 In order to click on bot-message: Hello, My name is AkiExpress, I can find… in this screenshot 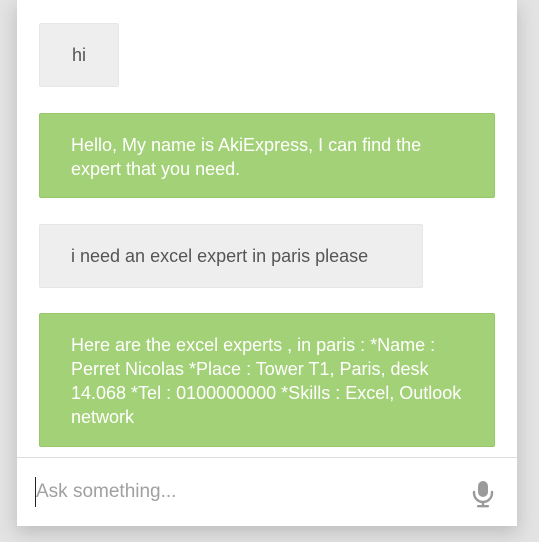, I will do `click(267, 155)`.